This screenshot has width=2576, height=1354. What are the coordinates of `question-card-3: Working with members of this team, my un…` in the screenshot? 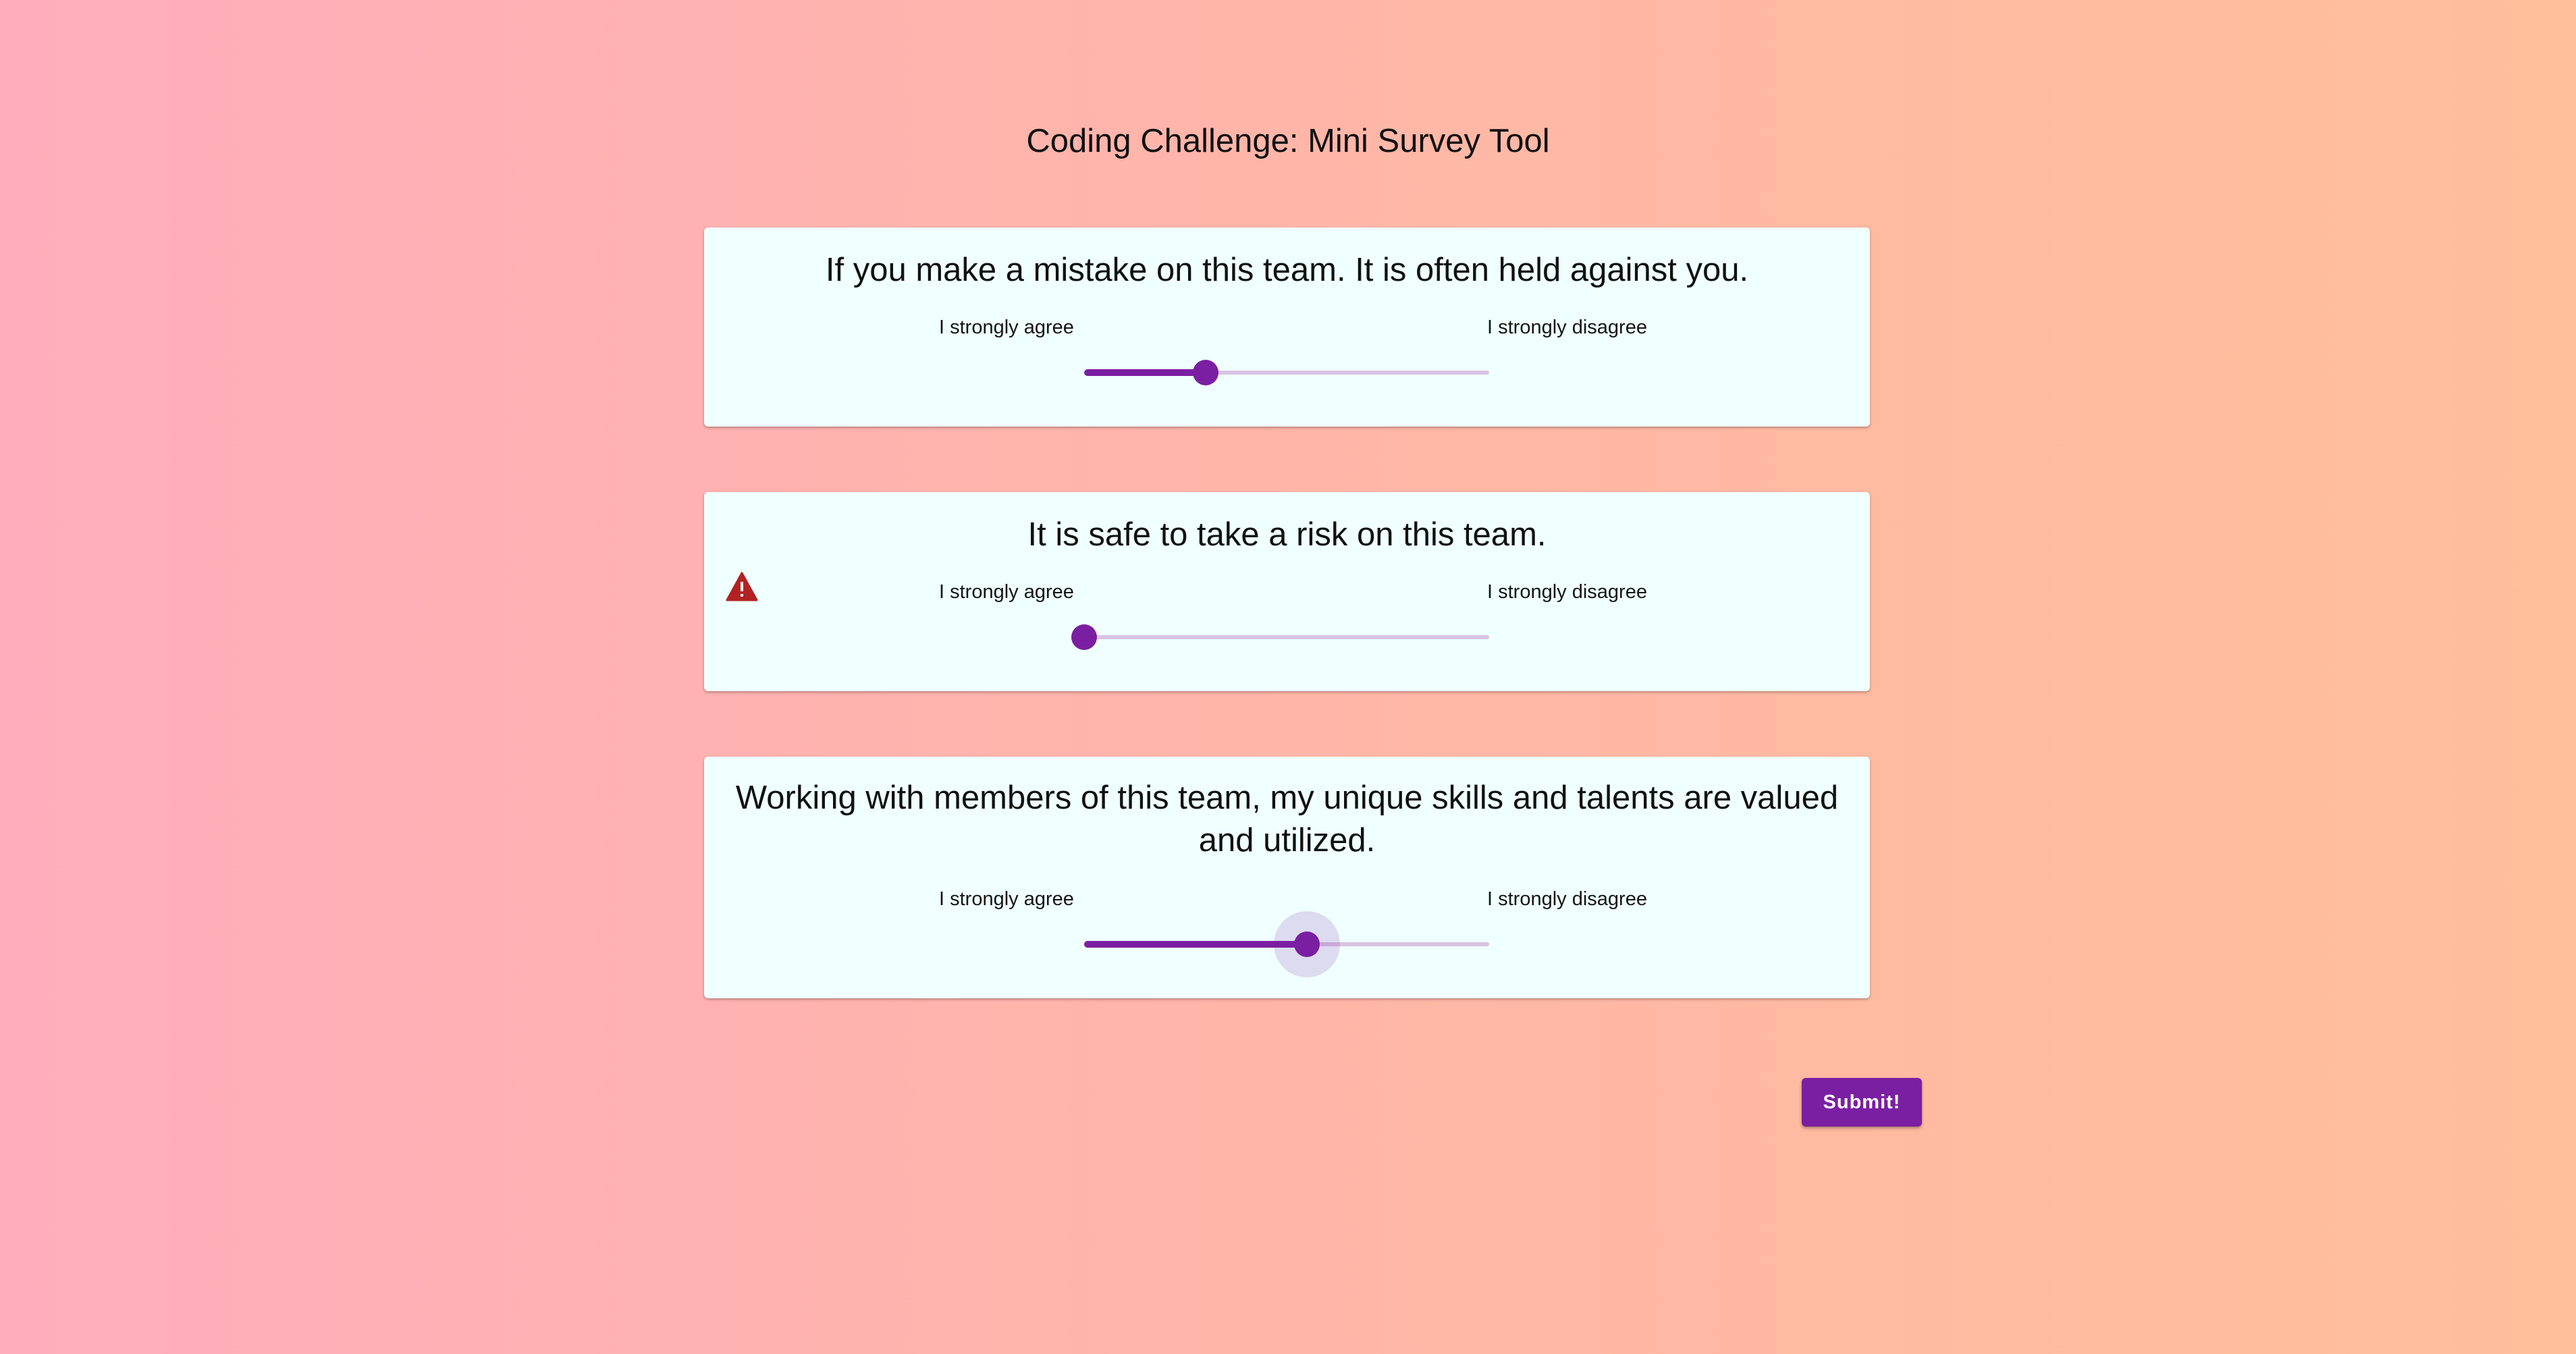 It's located at (1287, 877).